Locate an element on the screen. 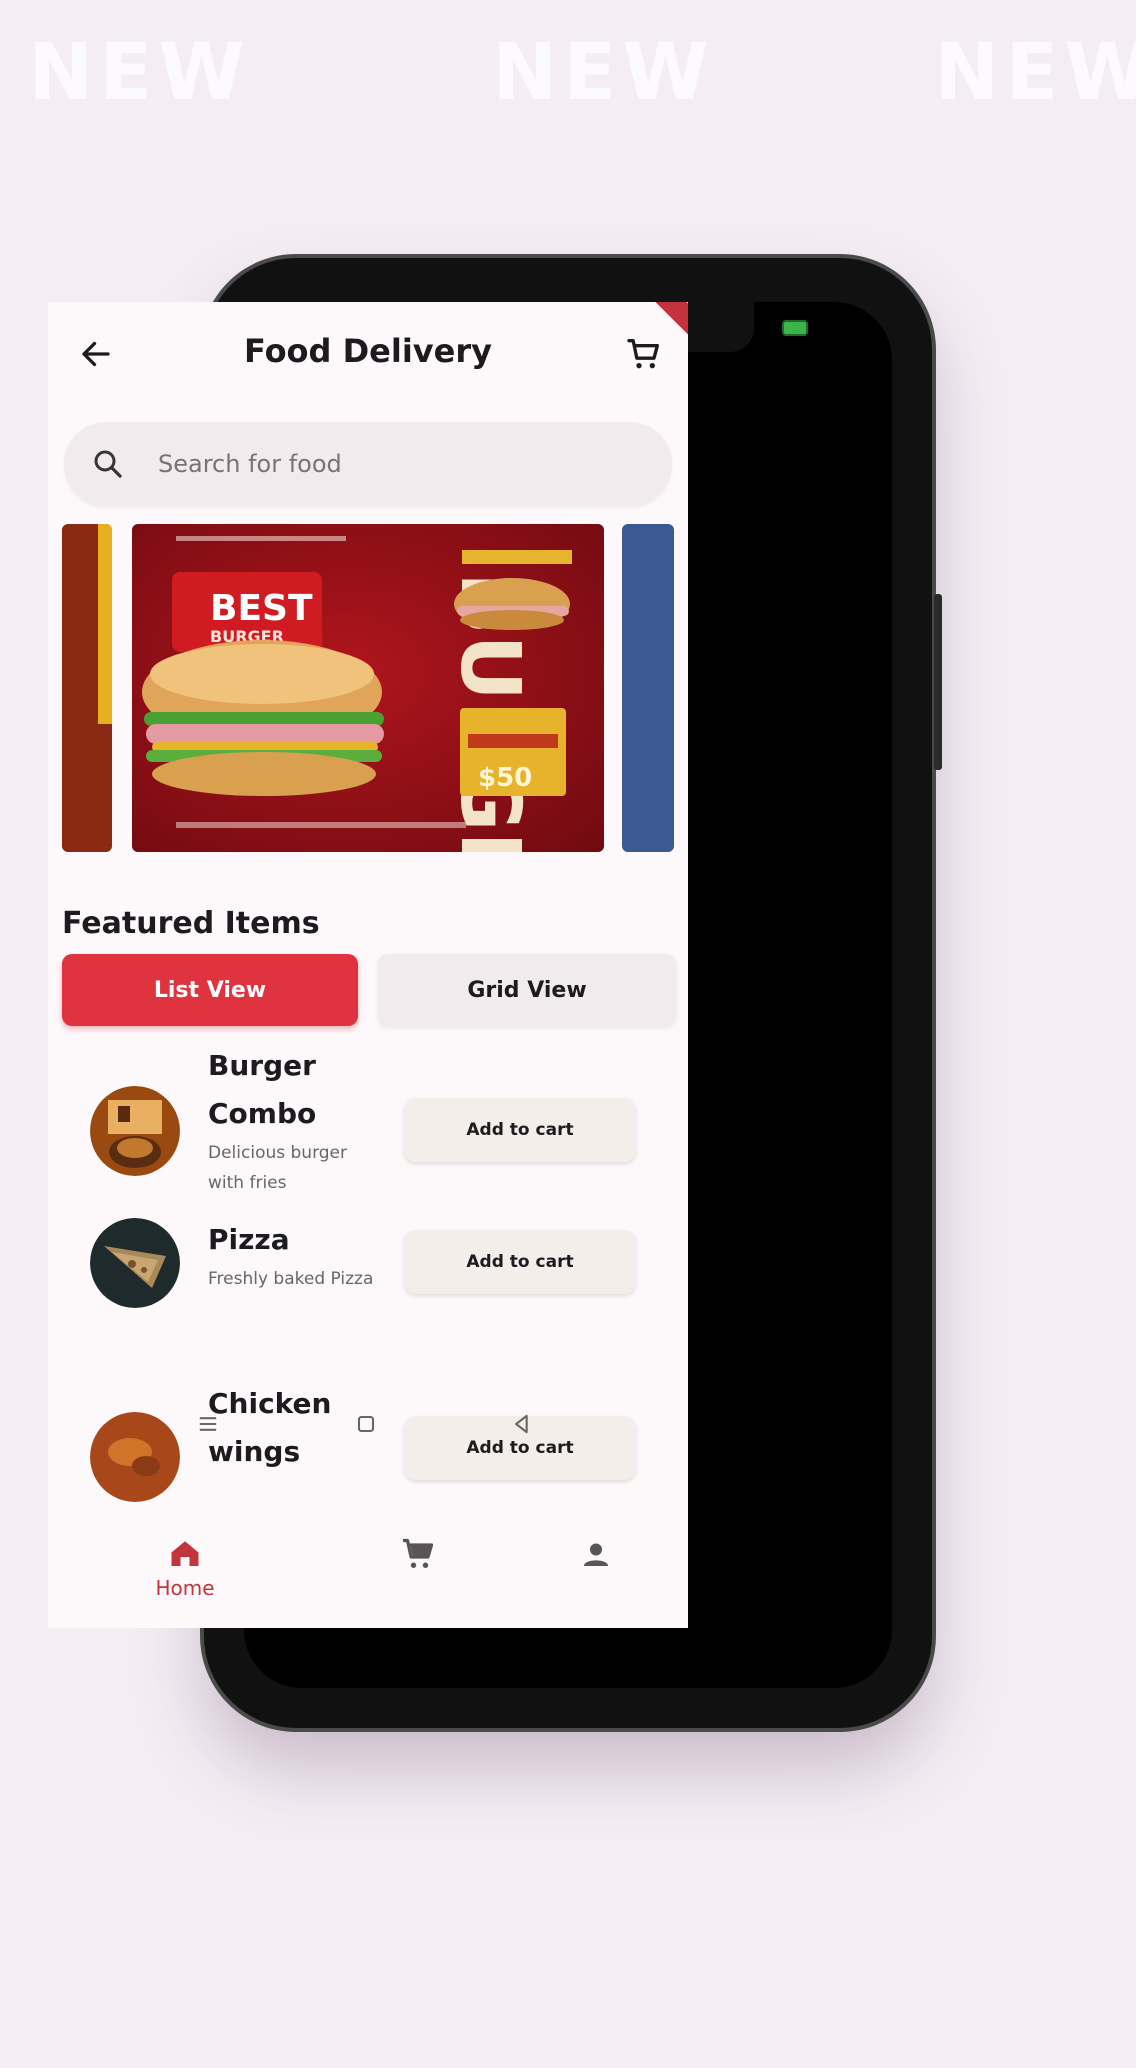  system-navigation-bar is located at coordinates (368, 1425).